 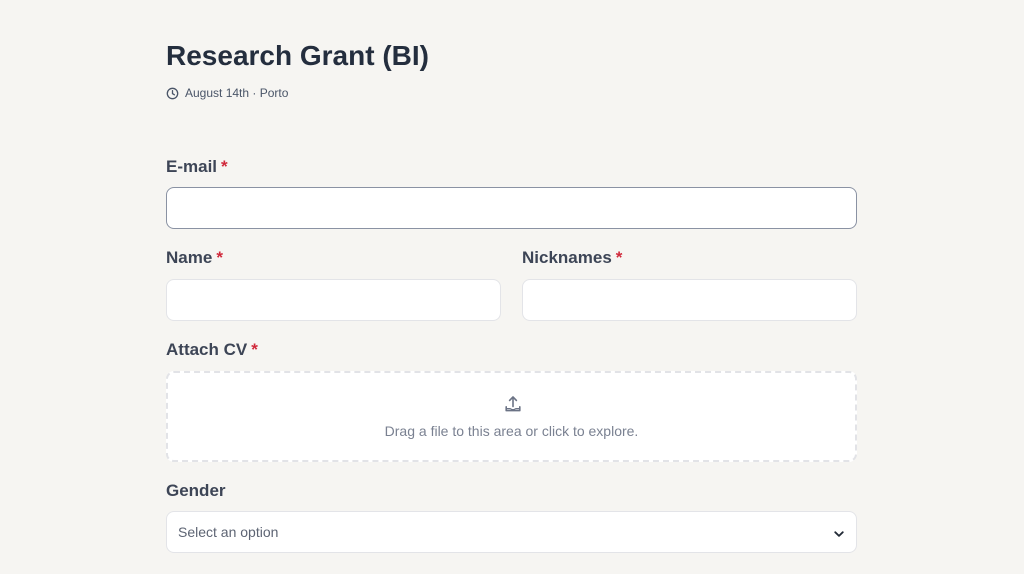 I want to click on cv-label: Attach CV *, so click(x=212, y=350).